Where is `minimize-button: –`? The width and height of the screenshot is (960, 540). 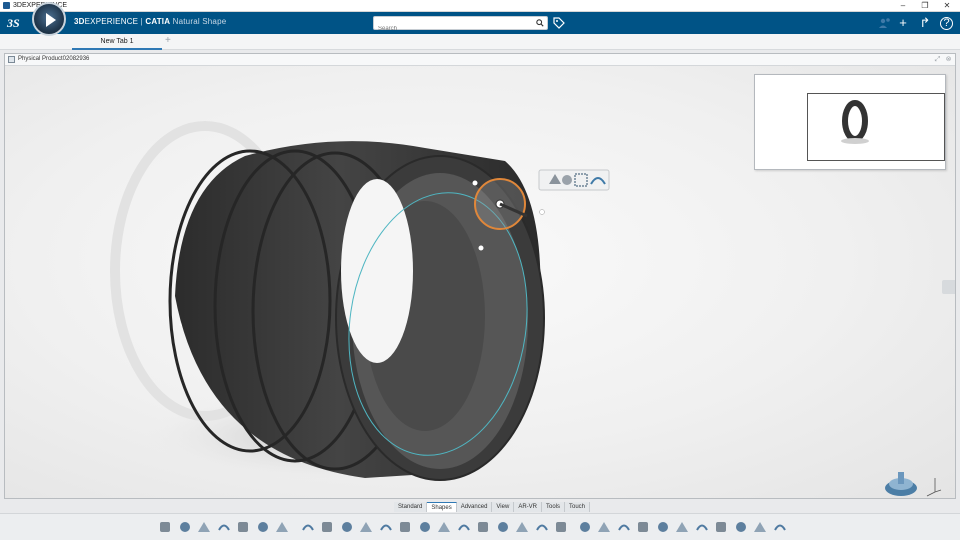
minimize-button: – is located at coordinates (903, 6).